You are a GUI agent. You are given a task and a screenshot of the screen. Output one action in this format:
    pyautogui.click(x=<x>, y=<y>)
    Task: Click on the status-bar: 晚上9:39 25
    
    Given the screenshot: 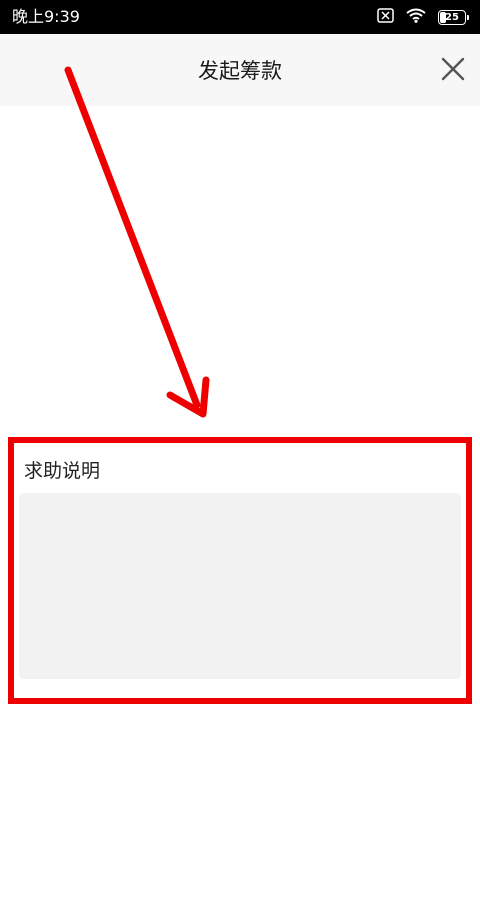 What is the action you would take?
    pyautogui.click(x=240, y=17)
    